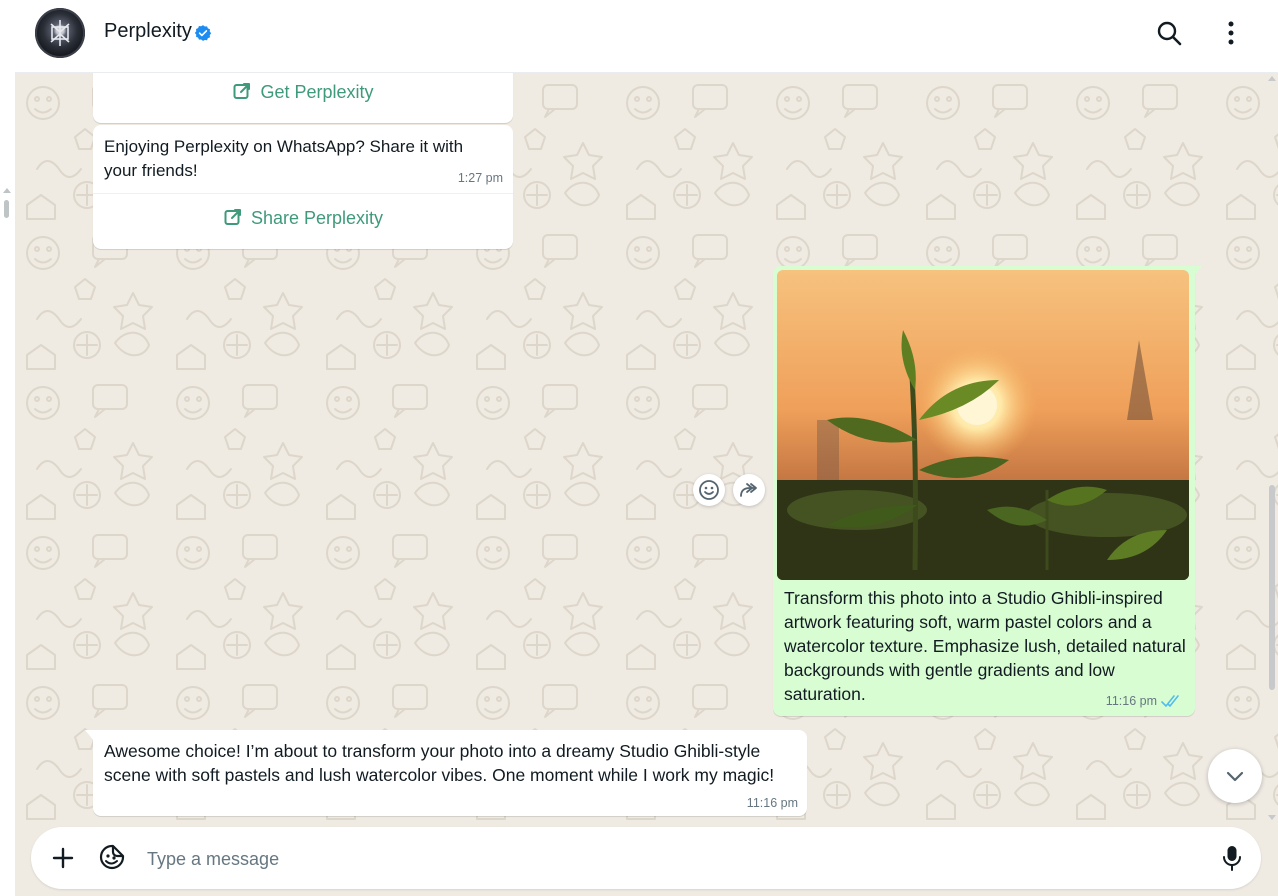 The height and width of the screenshot is (896, 1278). I want to click on verified-badge-icon, so click(203, 33).